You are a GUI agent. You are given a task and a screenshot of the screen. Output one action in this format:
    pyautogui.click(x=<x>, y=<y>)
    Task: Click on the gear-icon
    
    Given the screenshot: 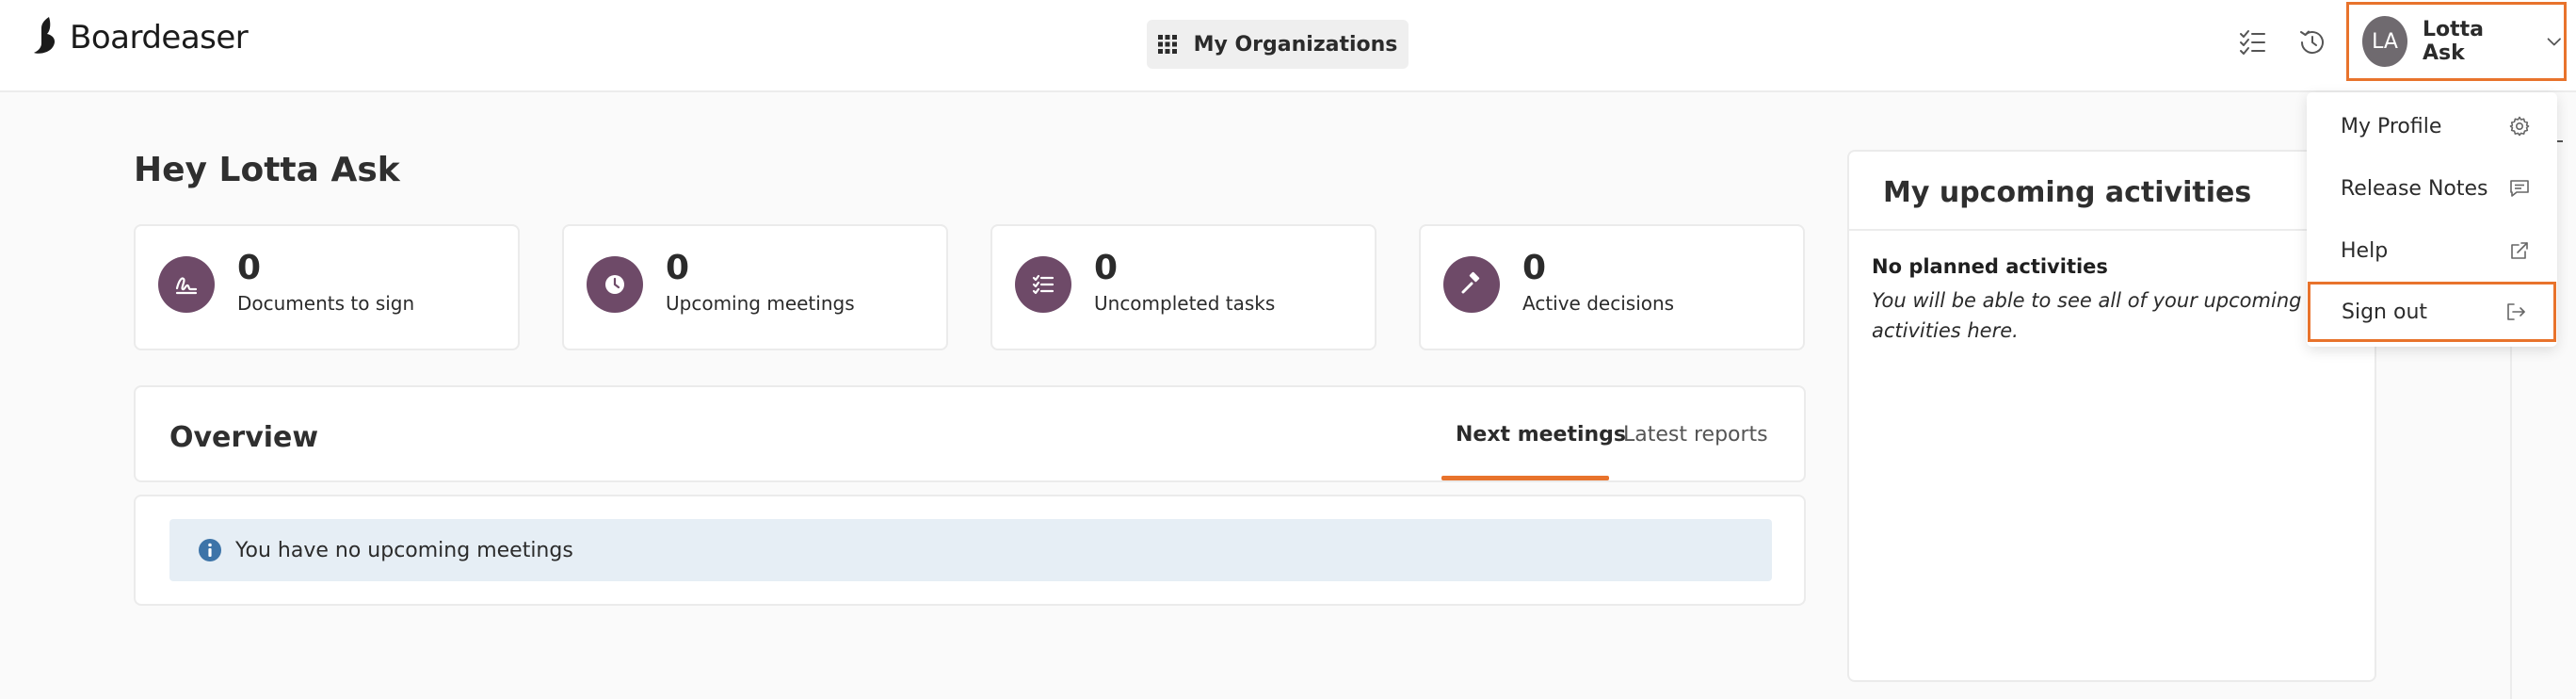 What is the action you would take?
    pyautogui.click(x=2519, y=127)
    